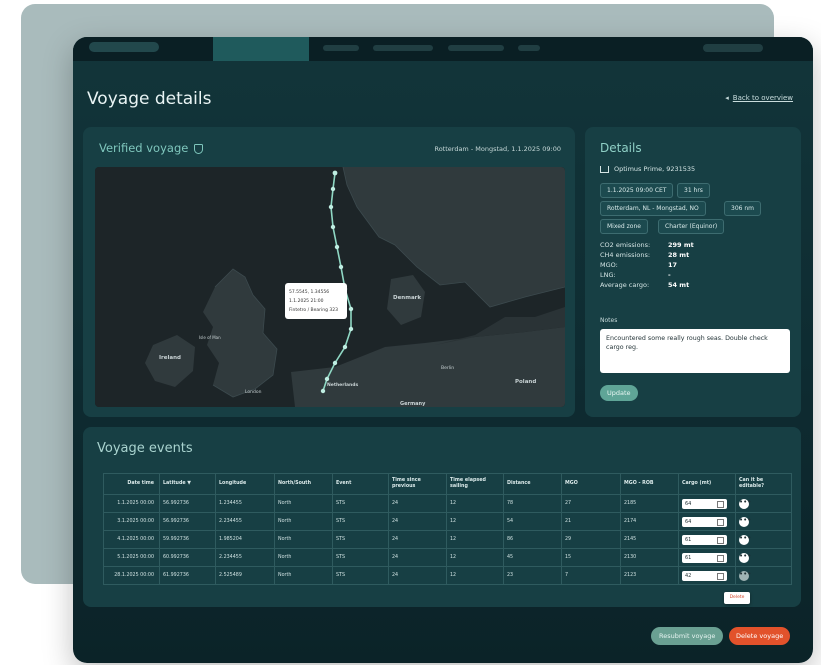 This screenshot has width=821, height=665. Describe the element at coordinates (187, 539) in the screenshot. I see `cell-latitude: 59.992736` at that location.